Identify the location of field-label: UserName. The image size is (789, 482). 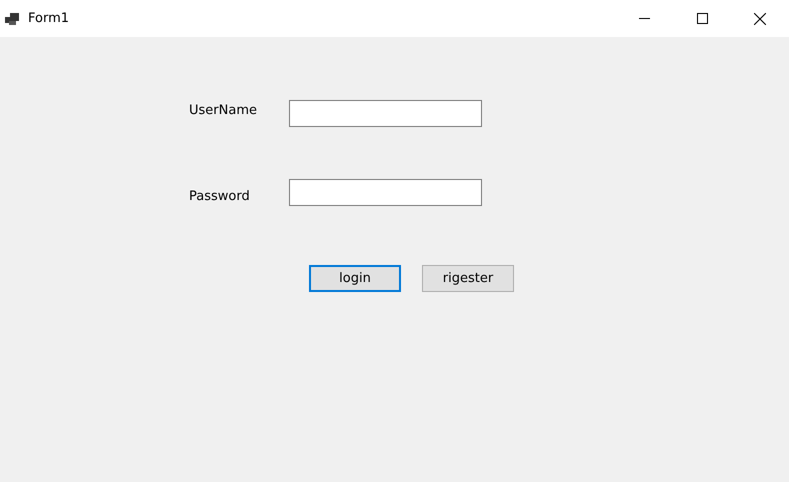
(223, 110).